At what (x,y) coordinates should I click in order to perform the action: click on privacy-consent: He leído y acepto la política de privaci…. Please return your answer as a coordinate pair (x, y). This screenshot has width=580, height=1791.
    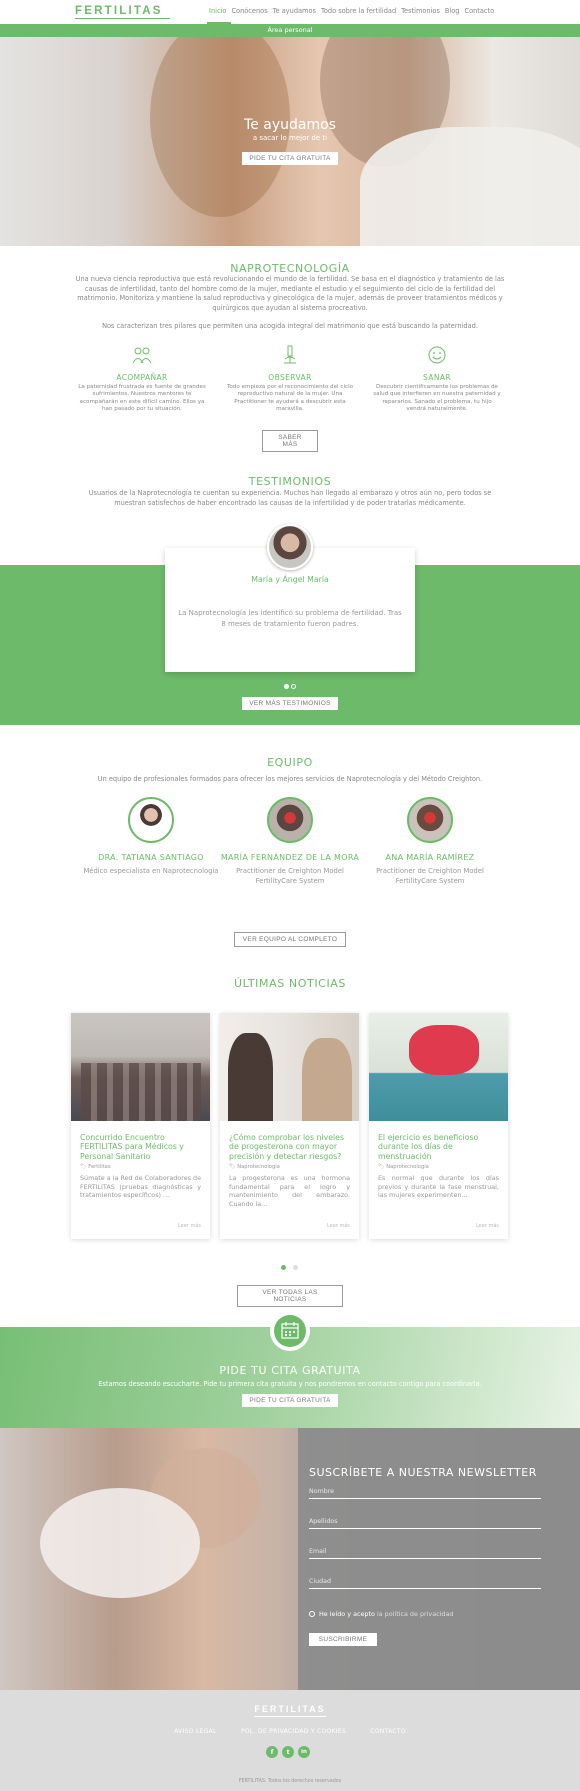
    Looking at the image, I should click on (386, 1614).